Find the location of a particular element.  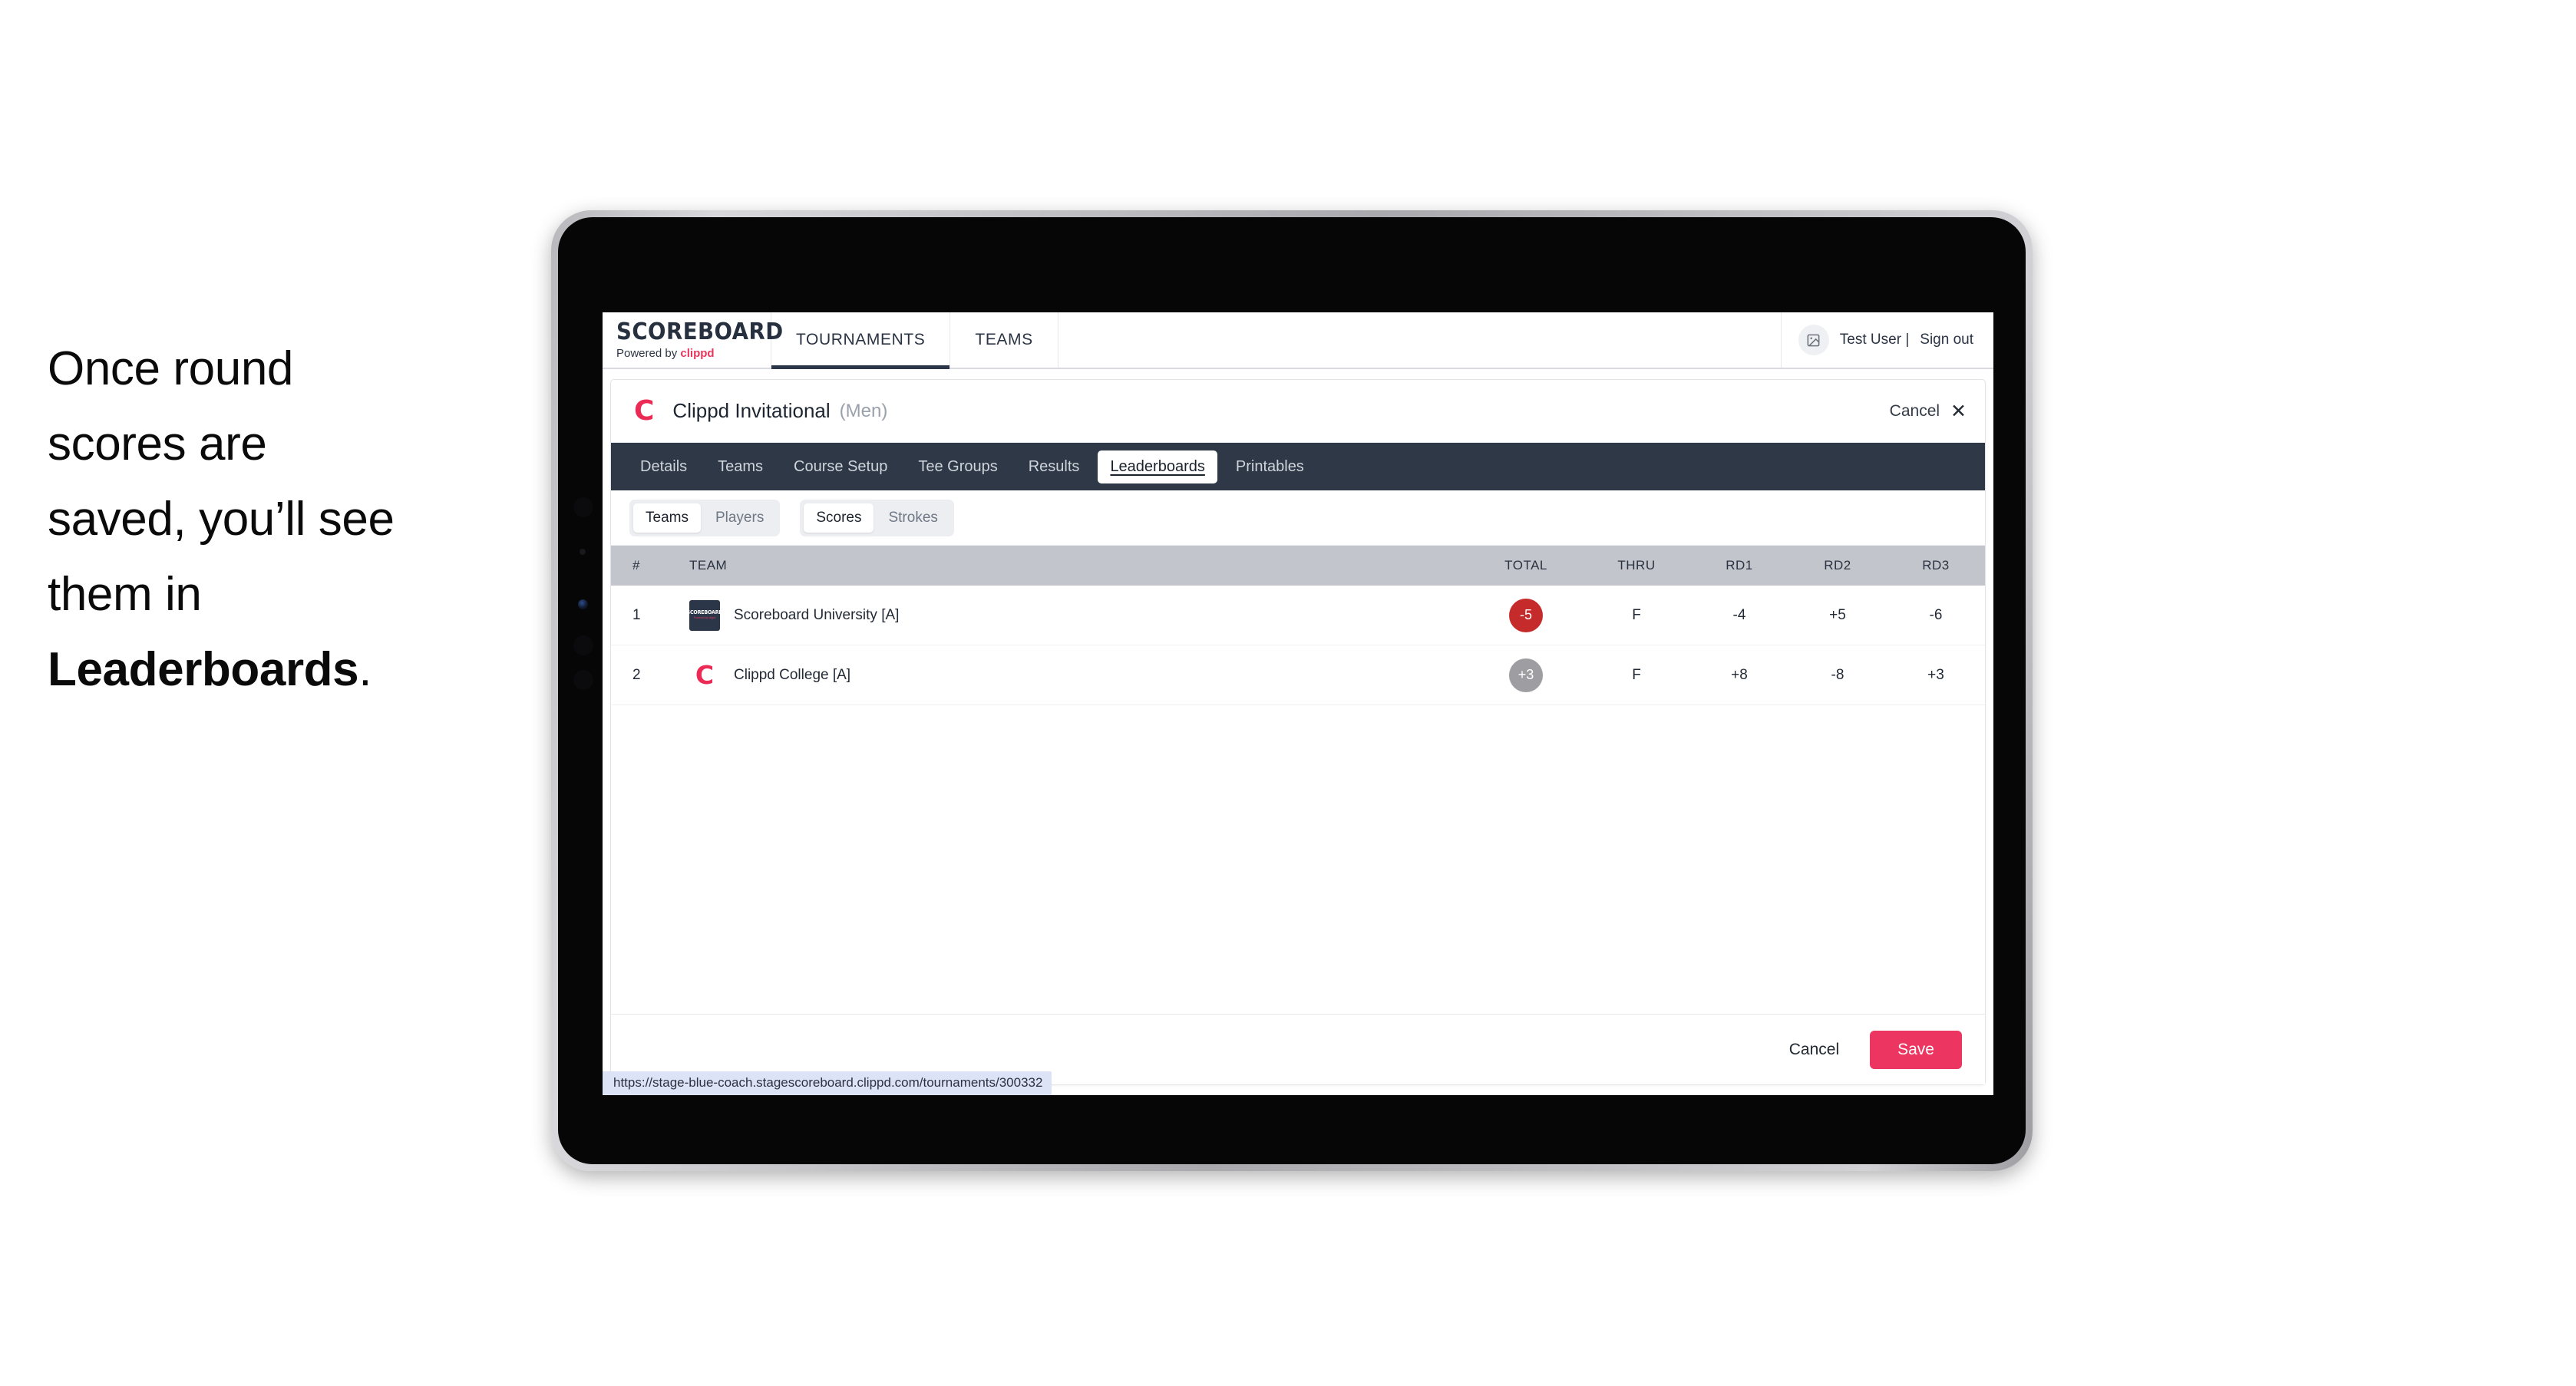

status-badge: -5 is located at coordinates (1526, 615).